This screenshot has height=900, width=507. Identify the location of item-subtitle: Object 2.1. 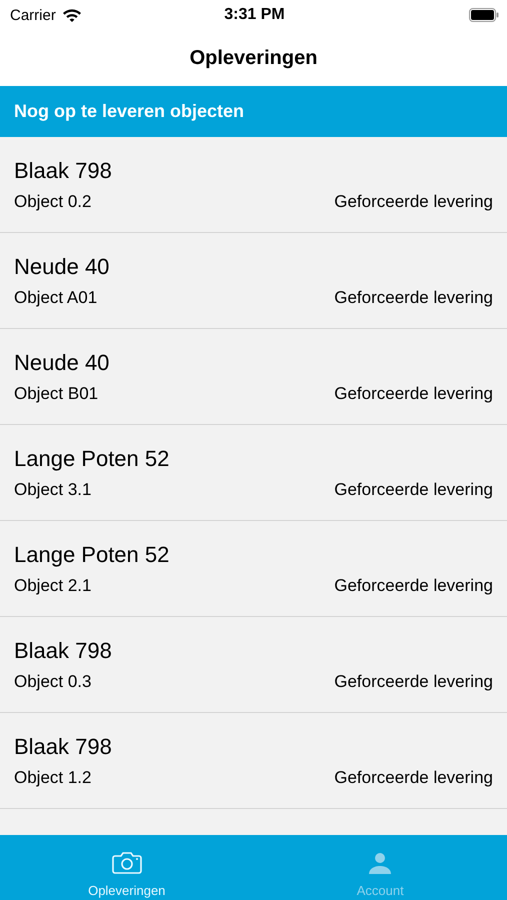
(53, 586).